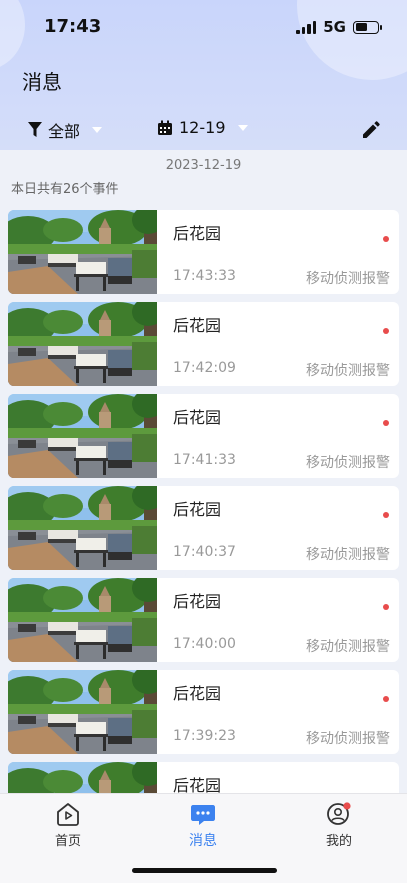 The width and height of the screenshot is (407, 883). I want to click on list-date-header: 2023-12-19, so click(203, 165).